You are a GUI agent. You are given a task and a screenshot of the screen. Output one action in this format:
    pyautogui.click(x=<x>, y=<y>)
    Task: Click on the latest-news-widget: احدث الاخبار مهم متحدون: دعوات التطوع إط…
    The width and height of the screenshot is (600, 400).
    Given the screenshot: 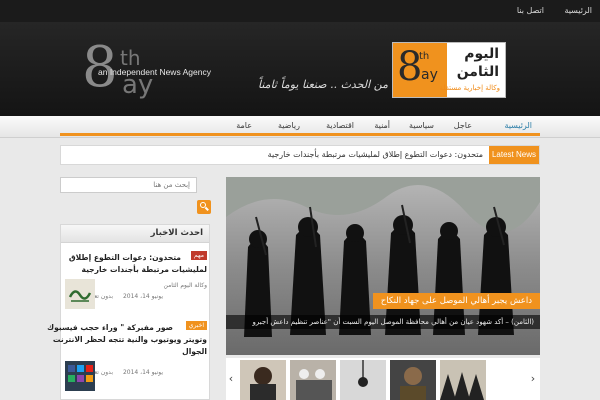 What is the action you would take?
    pyautogui.click(x=128, y=312)
    